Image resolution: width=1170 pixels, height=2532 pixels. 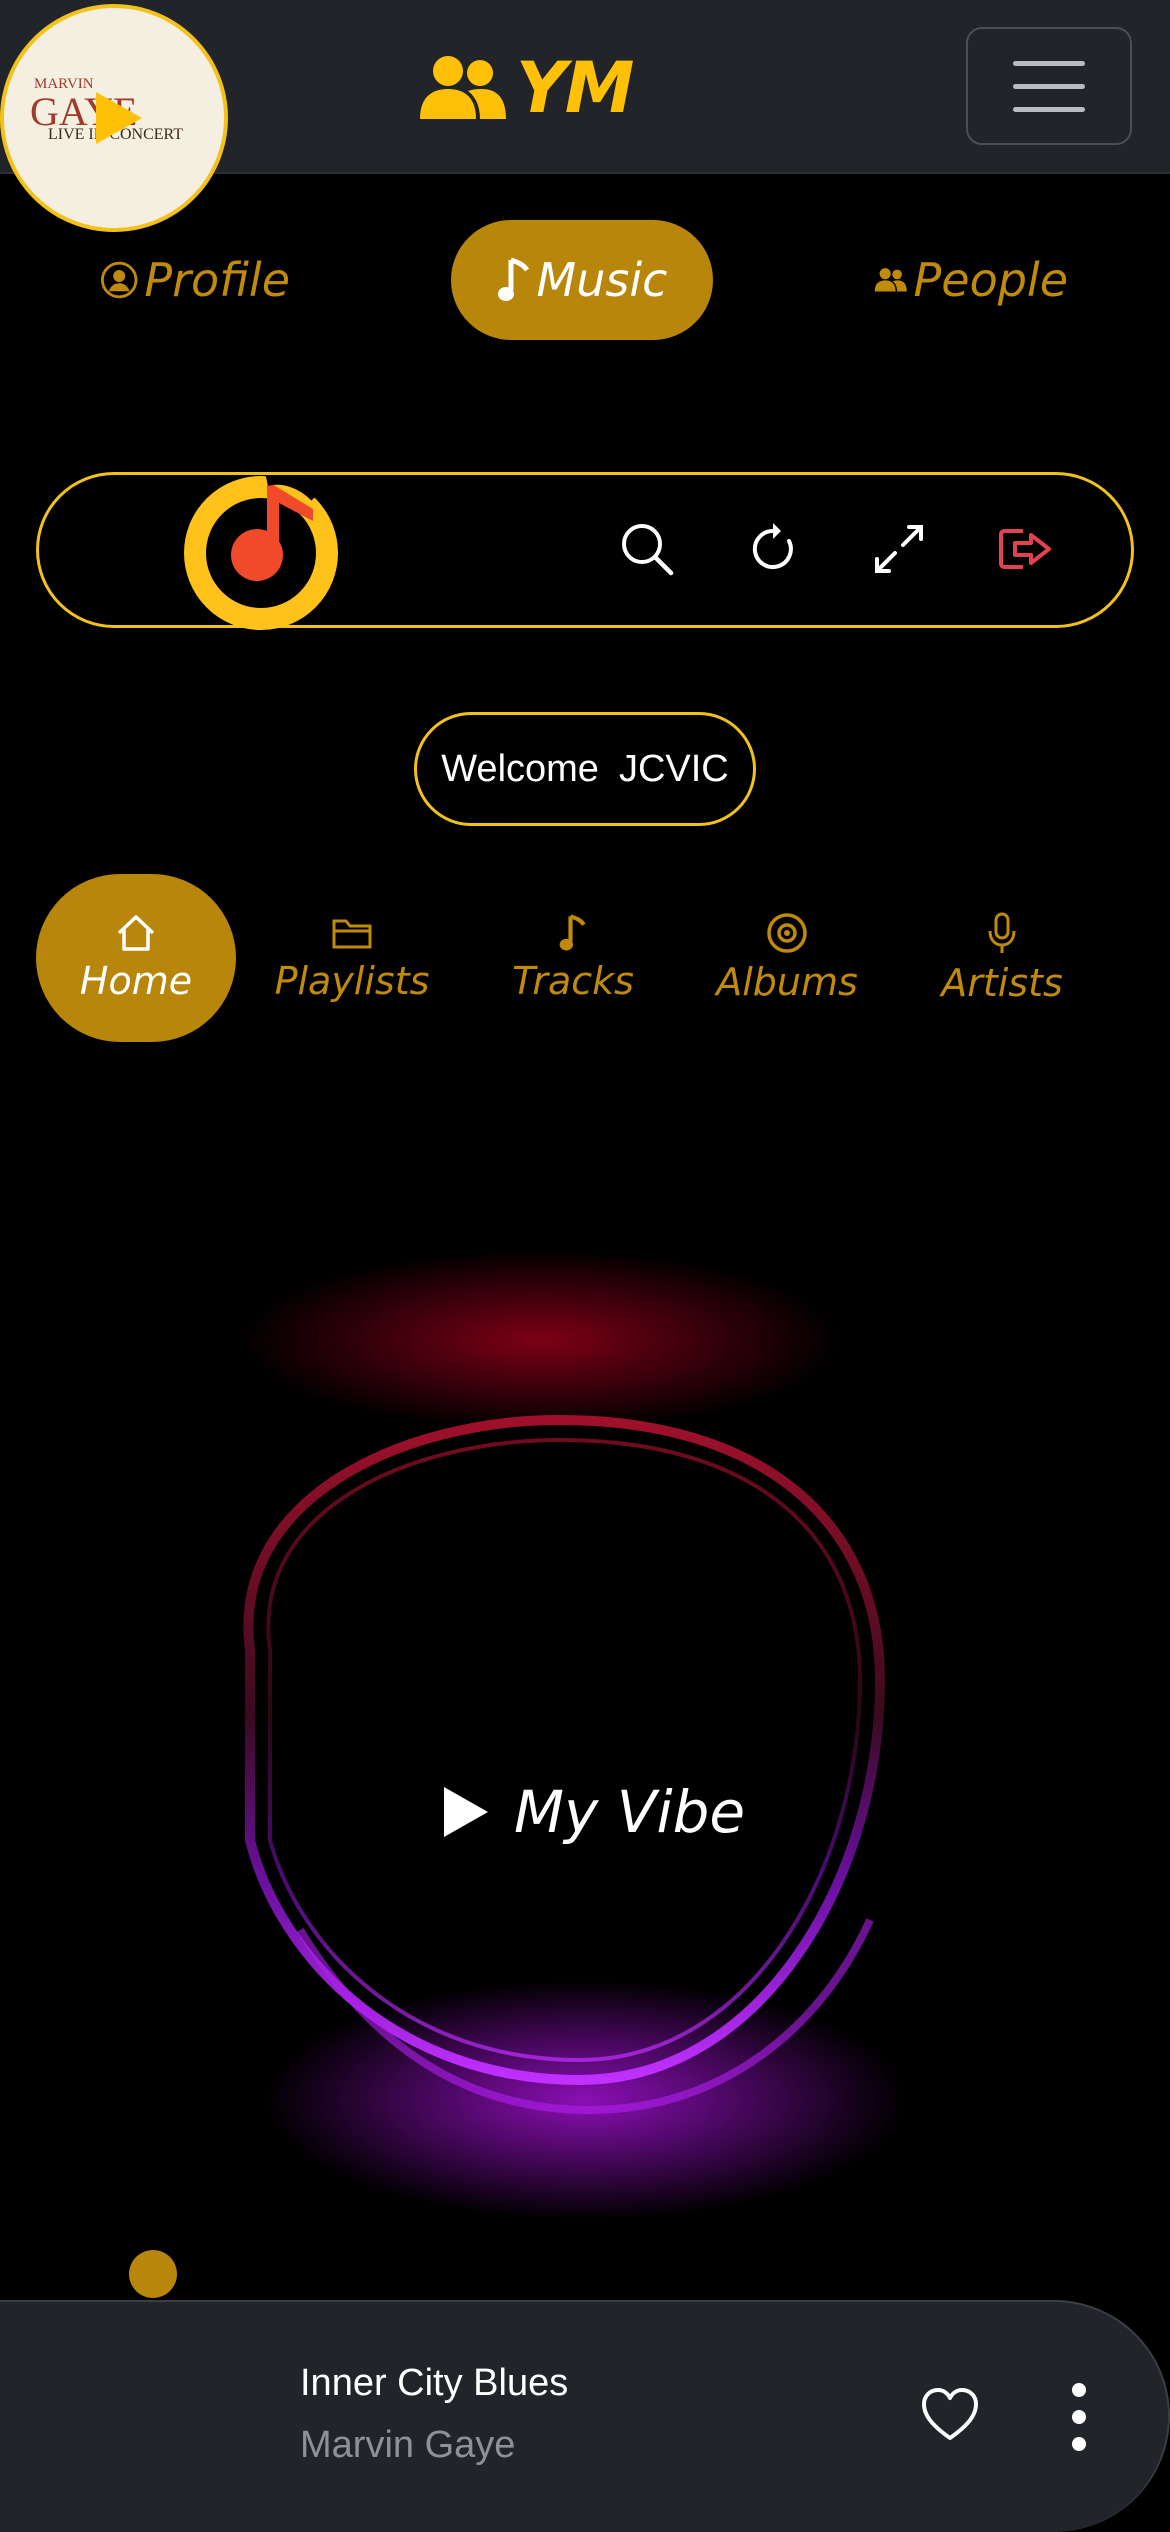 I want to click on nav-profile-label: Profile, so click(x=217, y=280).